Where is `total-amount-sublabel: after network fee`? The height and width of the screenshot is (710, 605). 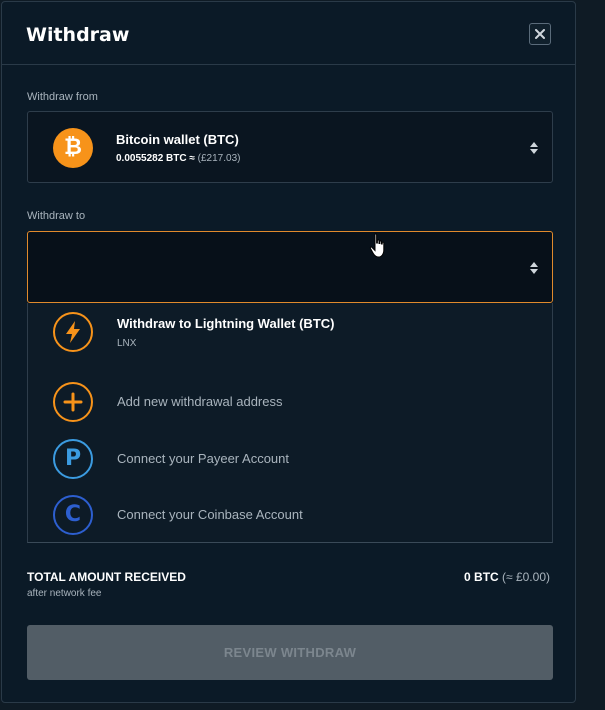
total-amount-sublabel: after network fee is located at coordinates (64, 593).